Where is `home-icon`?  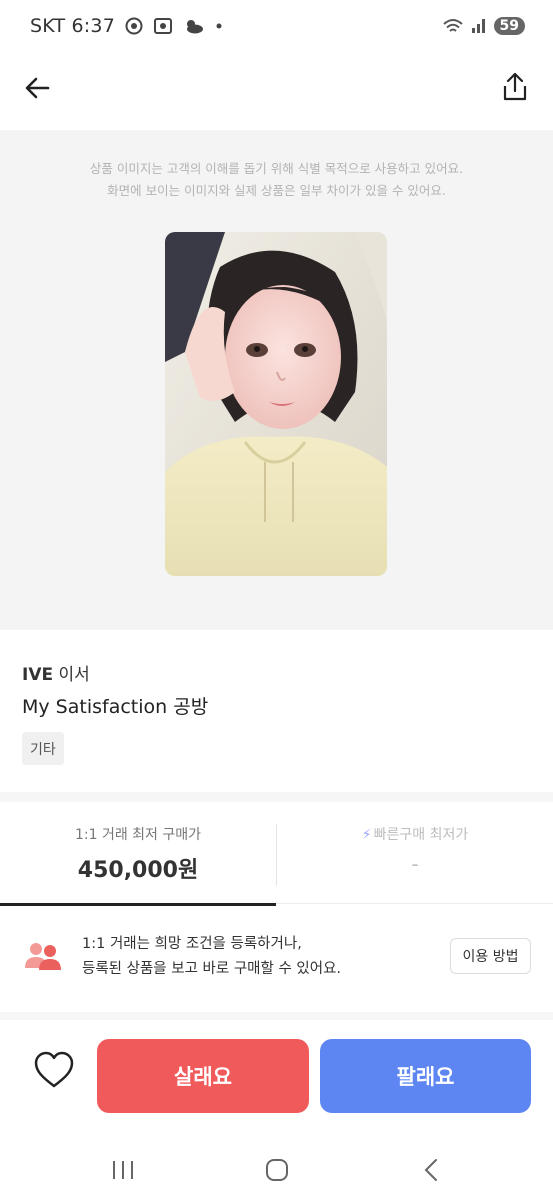 home-icon is located at coordinates (277, 1170).